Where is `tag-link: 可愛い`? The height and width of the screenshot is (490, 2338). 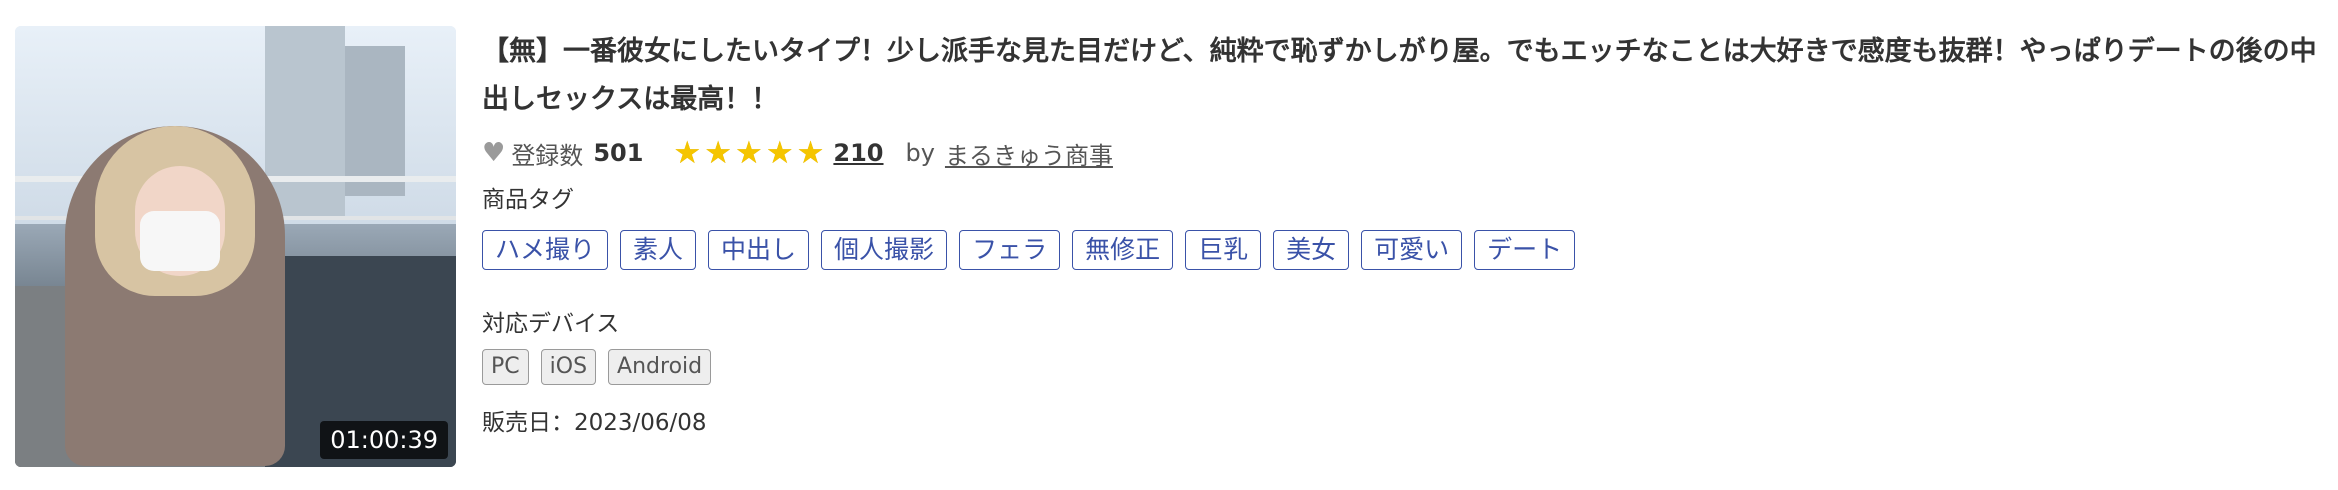
tag-link: 可愛い is located at coordinates (1412, 250).